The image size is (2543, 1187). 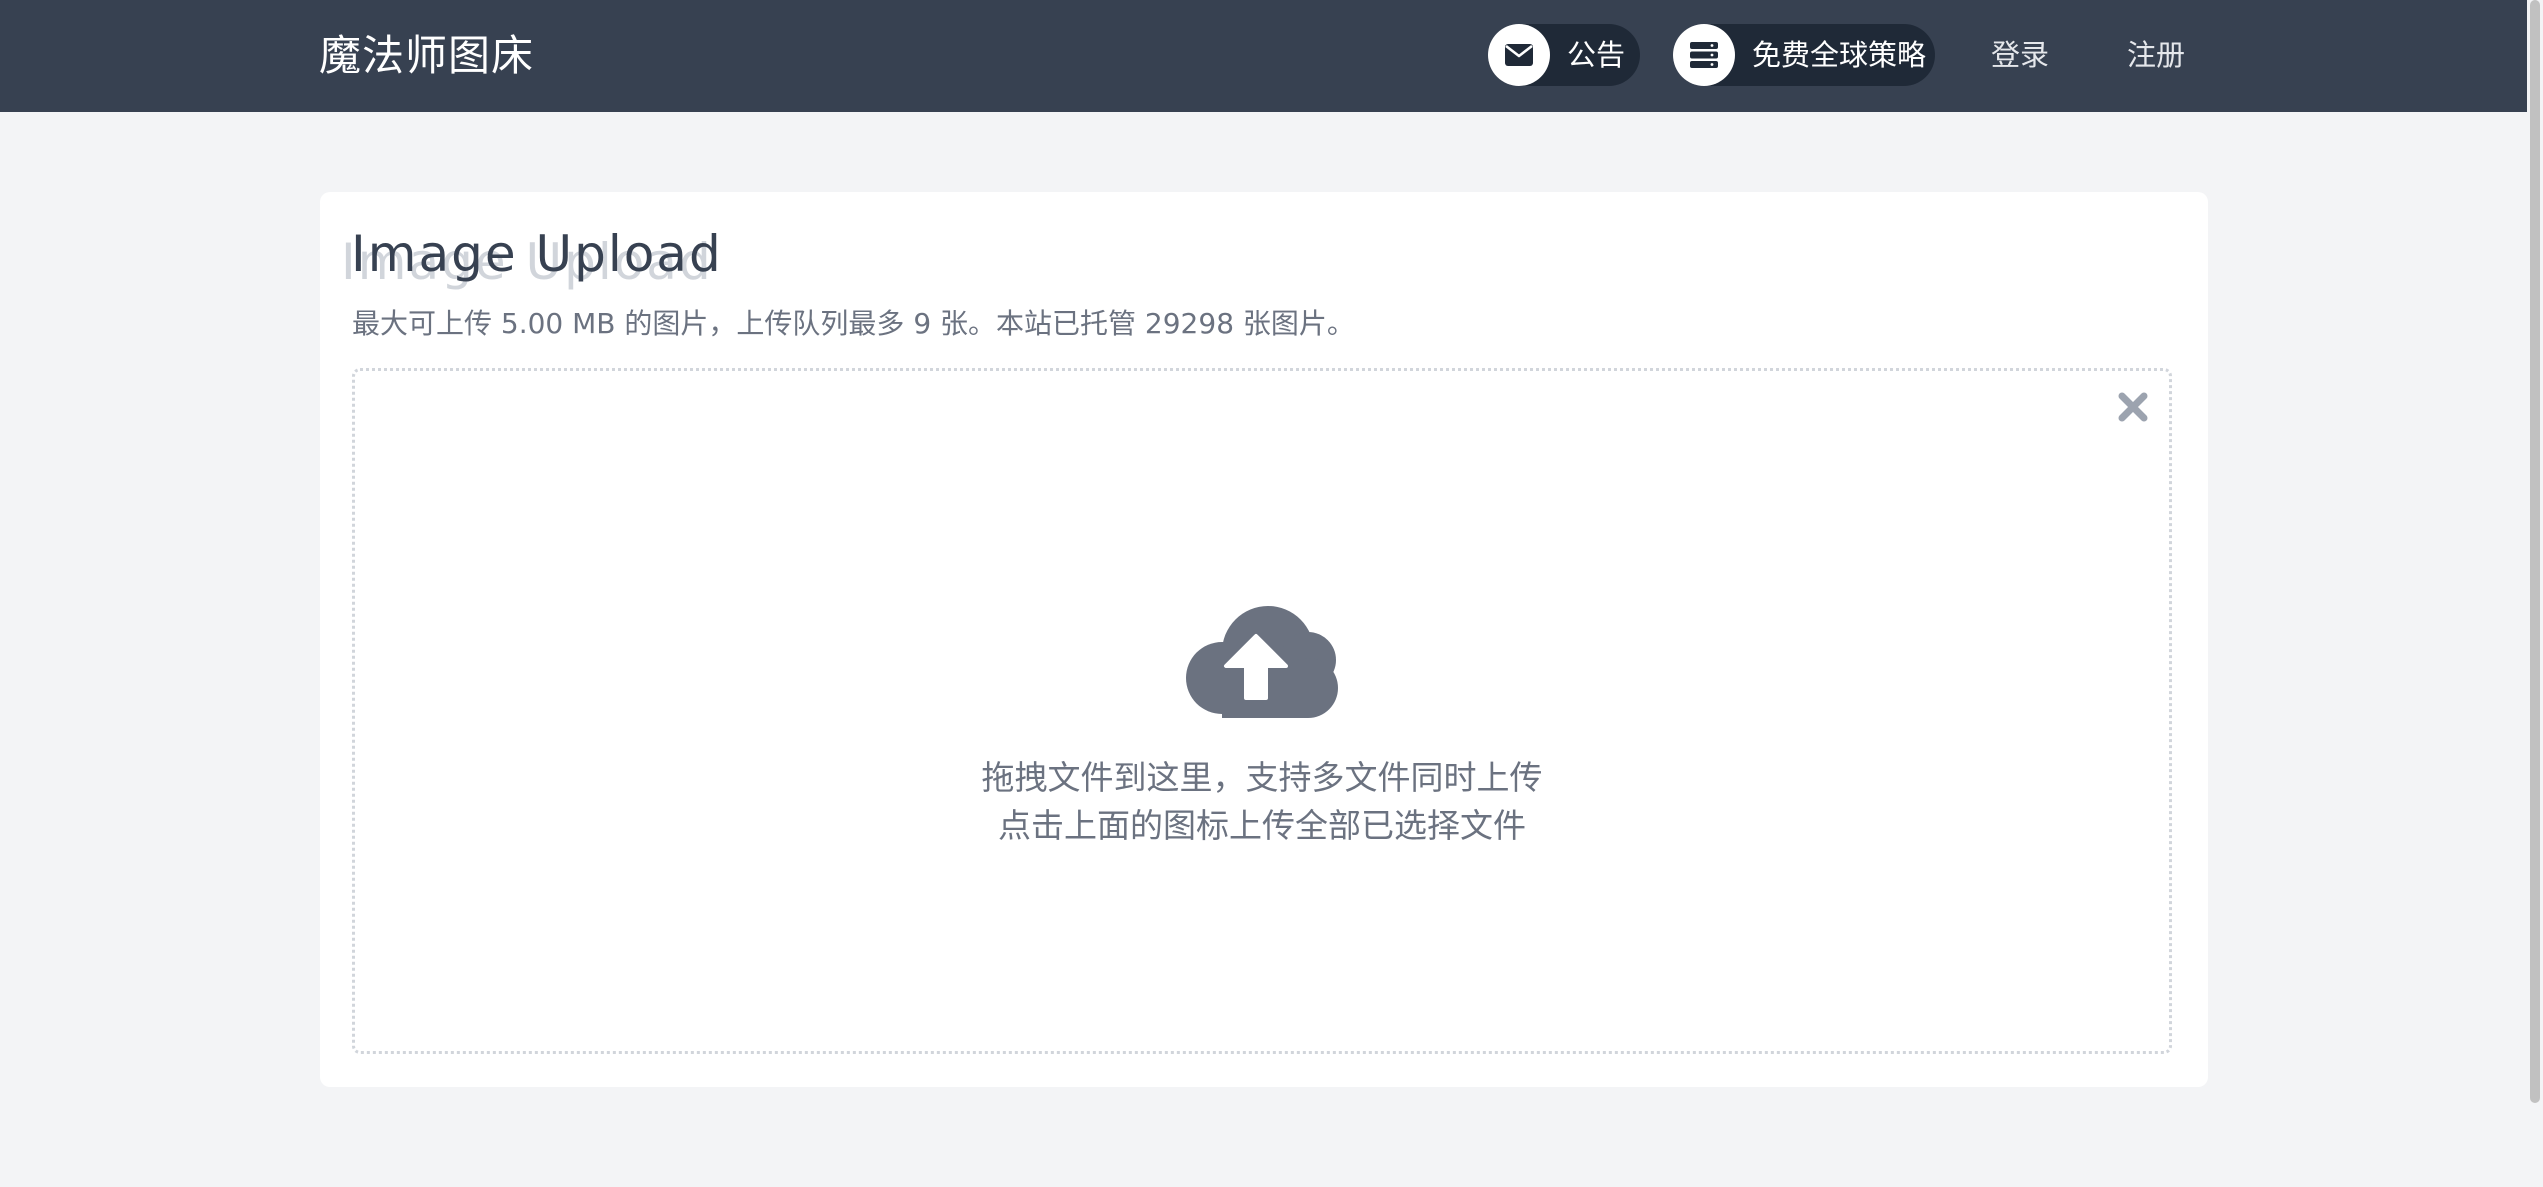 What do you see at coordinates (1519, 55) in the screenshot?
I see `envelope-icon` at bounding box center [1519, 55].